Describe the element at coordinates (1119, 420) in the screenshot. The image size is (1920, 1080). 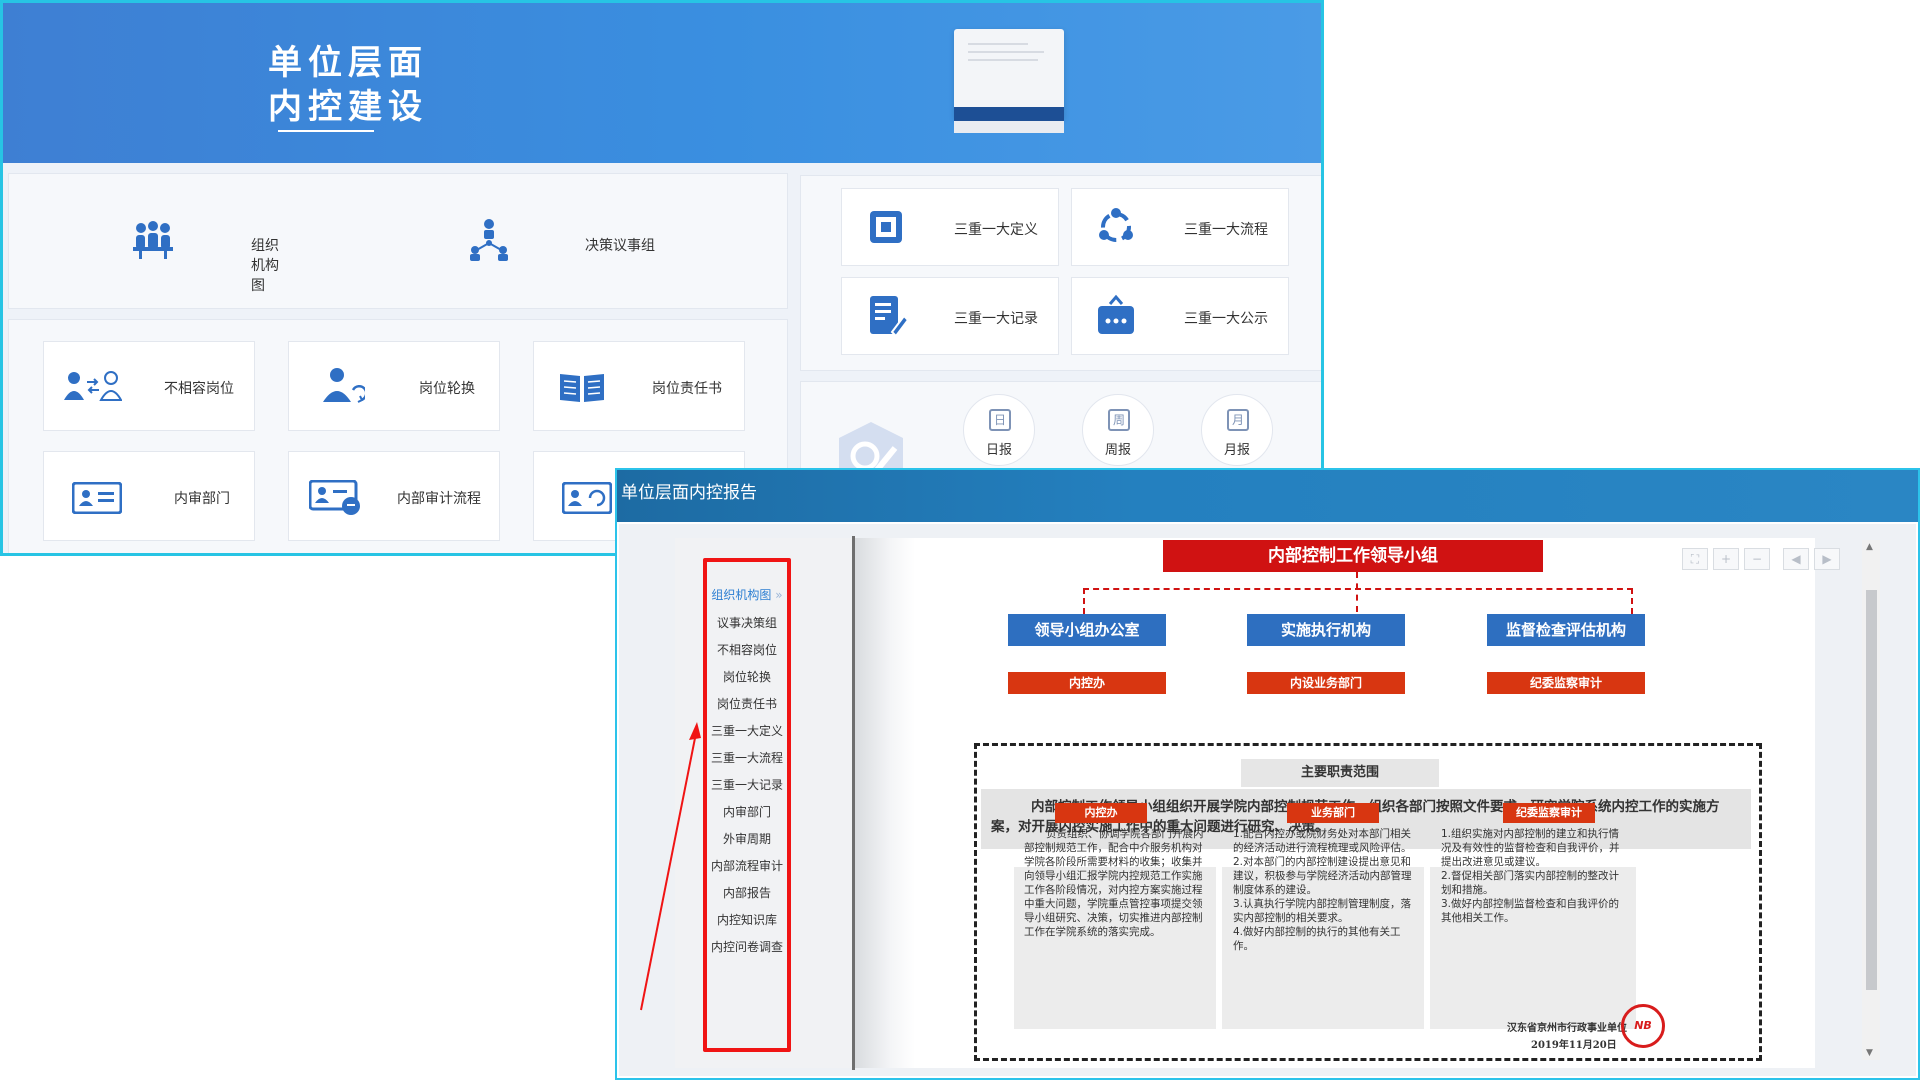
I see `calendar-icon: 周` at that location.